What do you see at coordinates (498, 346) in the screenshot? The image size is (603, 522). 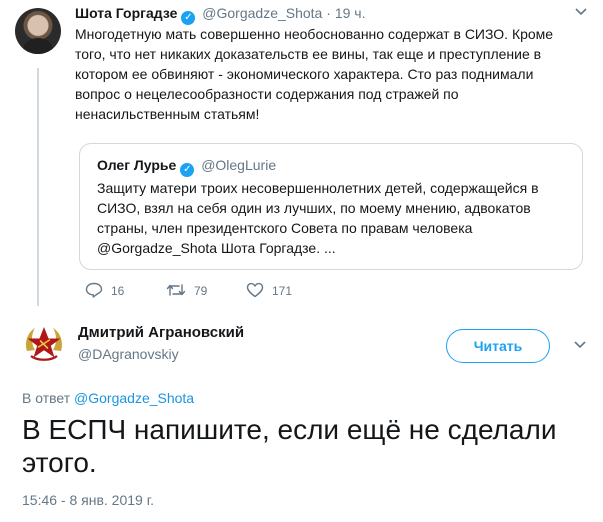 I see `follow-button: Читать` at bounding box center [498, 346].